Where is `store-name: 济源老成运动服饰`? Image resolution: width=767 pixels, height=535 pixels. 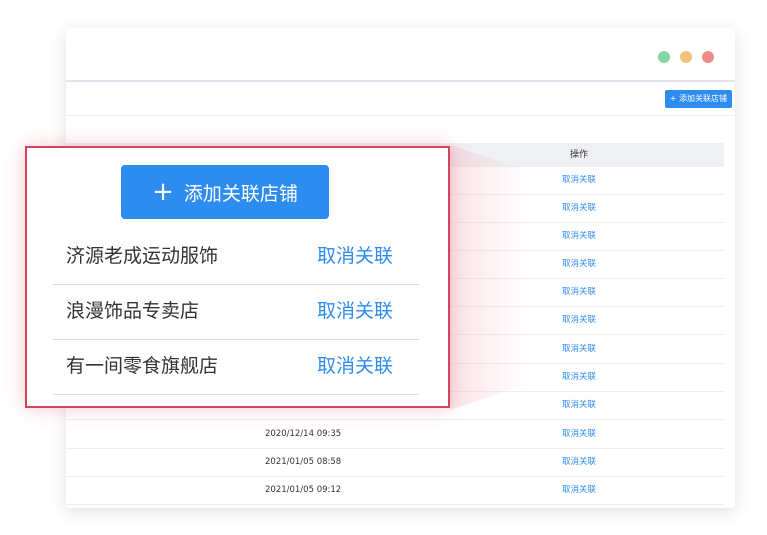 store-name: 济源老成运动服饰 is located at coordinates (142, 256).